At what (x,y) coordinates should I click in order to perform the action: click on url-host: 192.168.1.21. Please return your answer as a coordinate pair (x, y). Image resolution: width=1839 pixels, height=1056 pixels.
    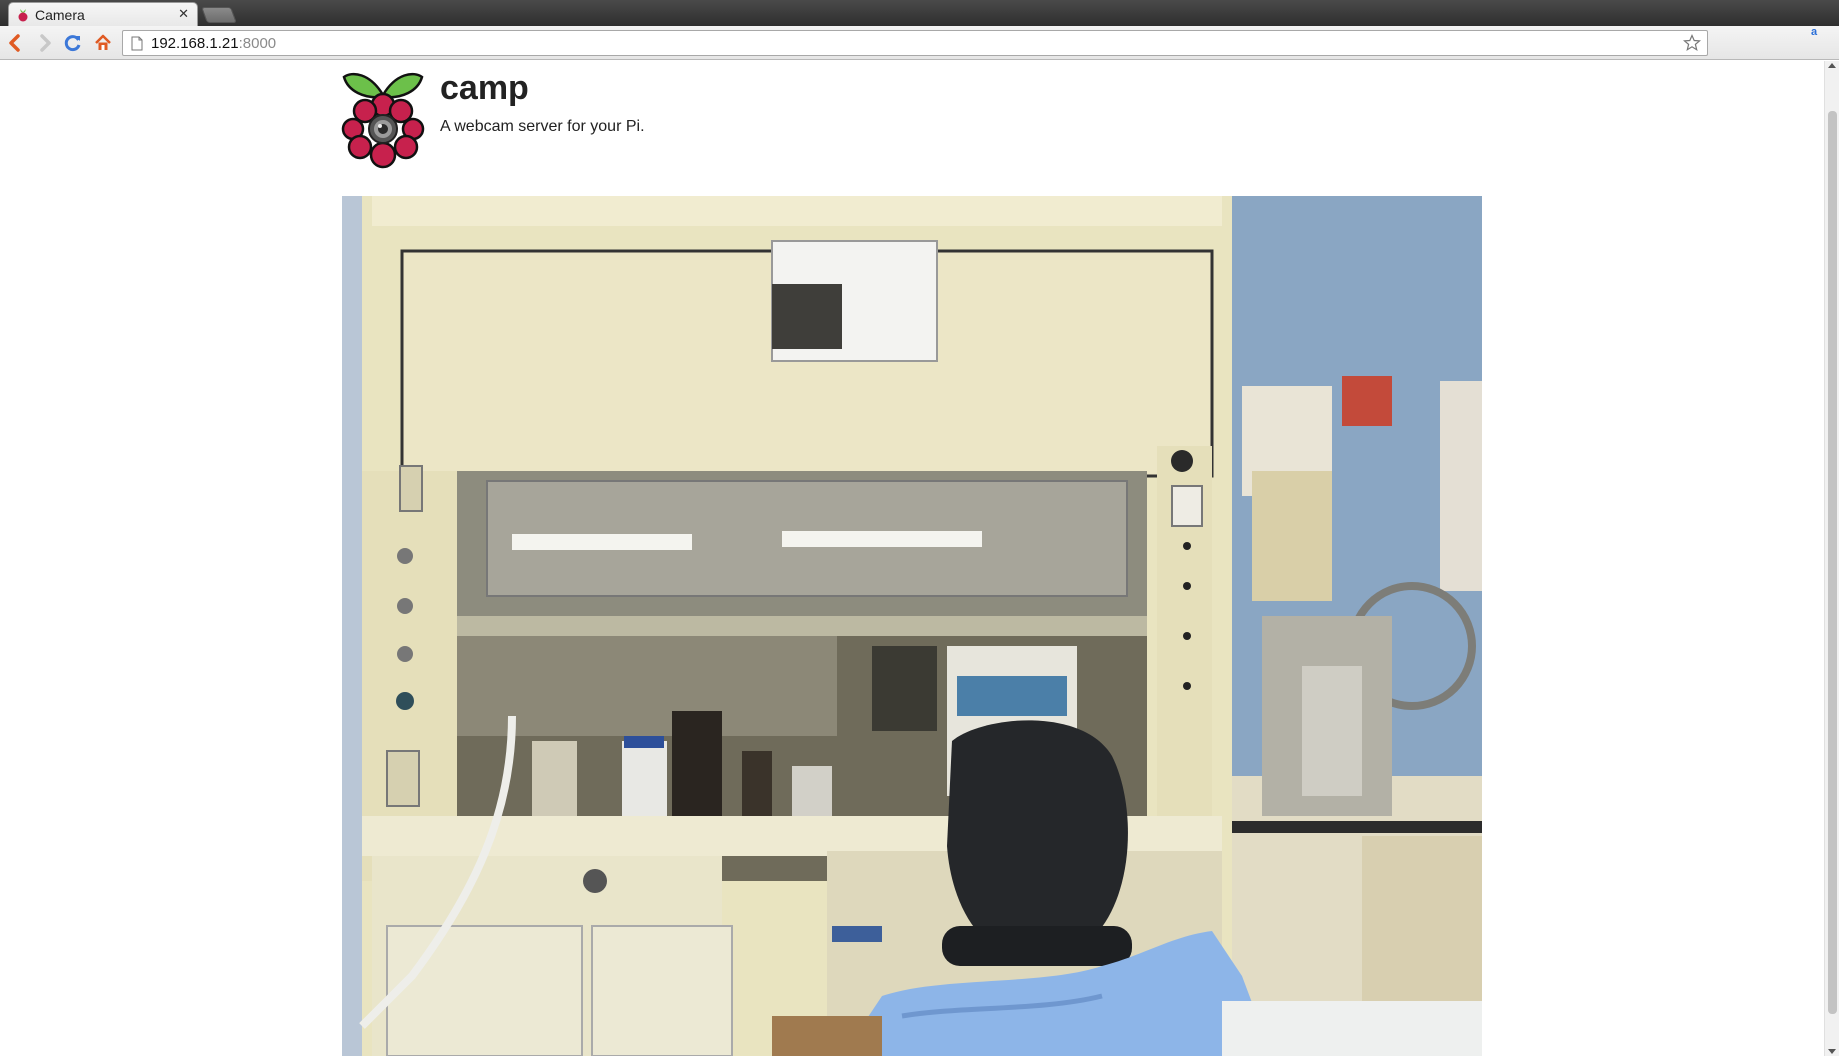
    Looking at the image, I should click on (195, 43).